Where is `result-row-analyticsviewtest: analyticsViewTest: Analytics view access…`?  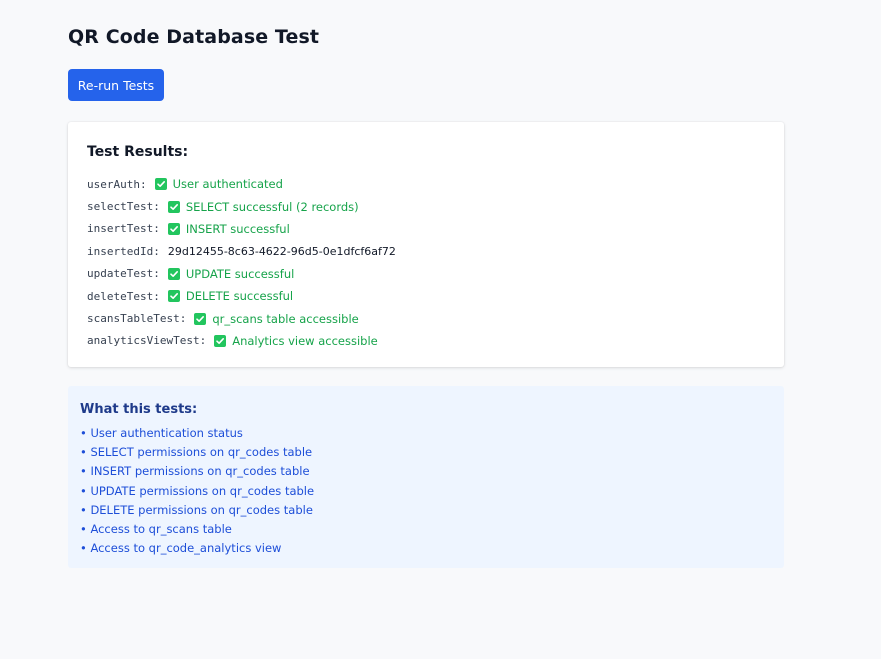 result-row-analyticsviewtest: analyticsViewTest: Analytics view access… is located at coordinates (241, 341).